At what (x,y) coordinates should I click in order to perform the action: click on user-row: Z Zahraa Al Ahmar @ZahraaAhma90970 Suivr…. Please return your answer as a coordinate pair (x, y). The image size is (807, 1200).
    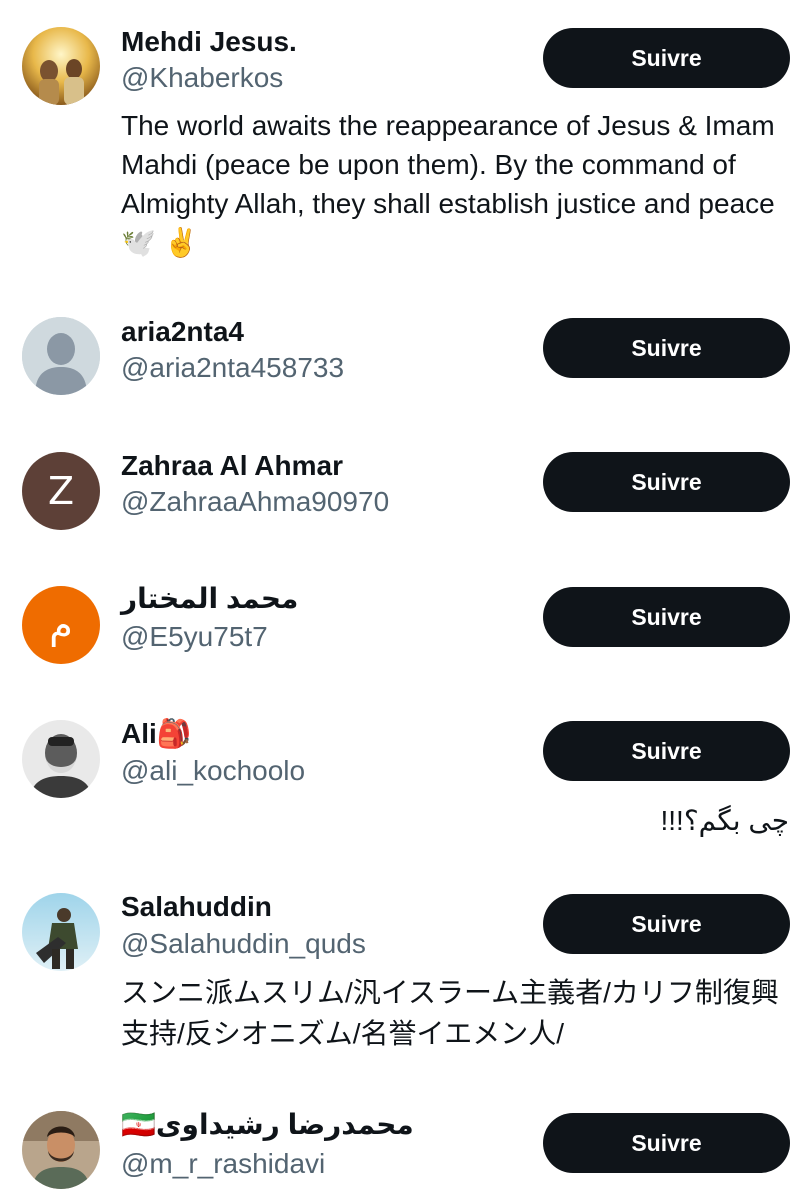
    Looking at the image, I should click on (403, 490).